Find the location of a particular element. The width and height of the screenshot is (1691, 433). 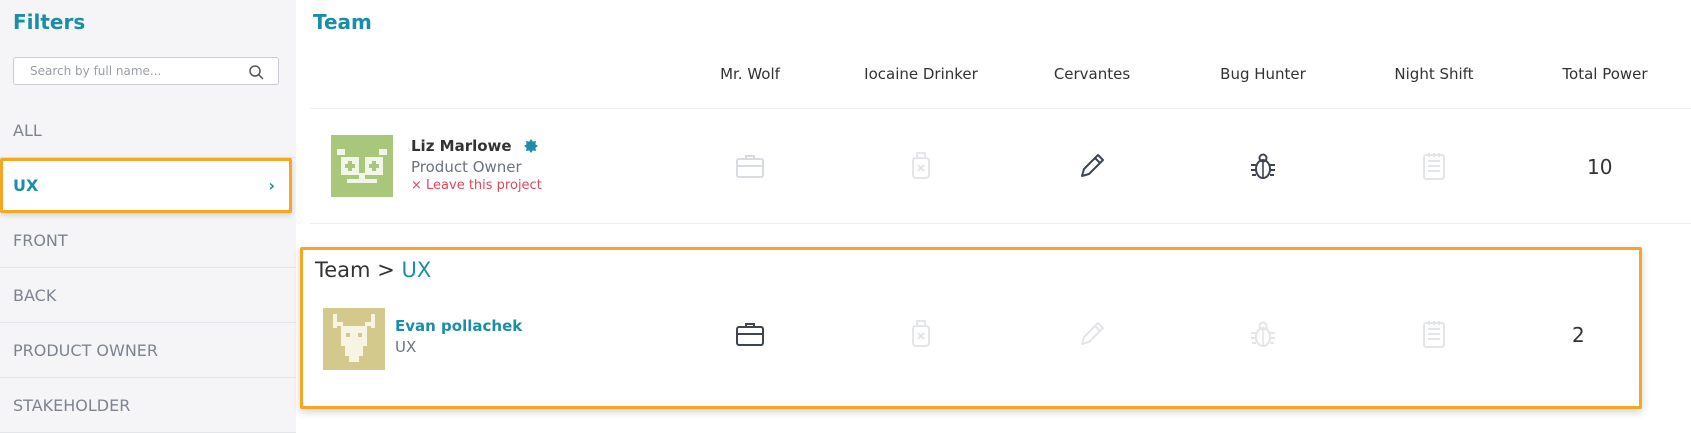

column-header-night-shift: Night Shift is located at coordinates (1434, 74).